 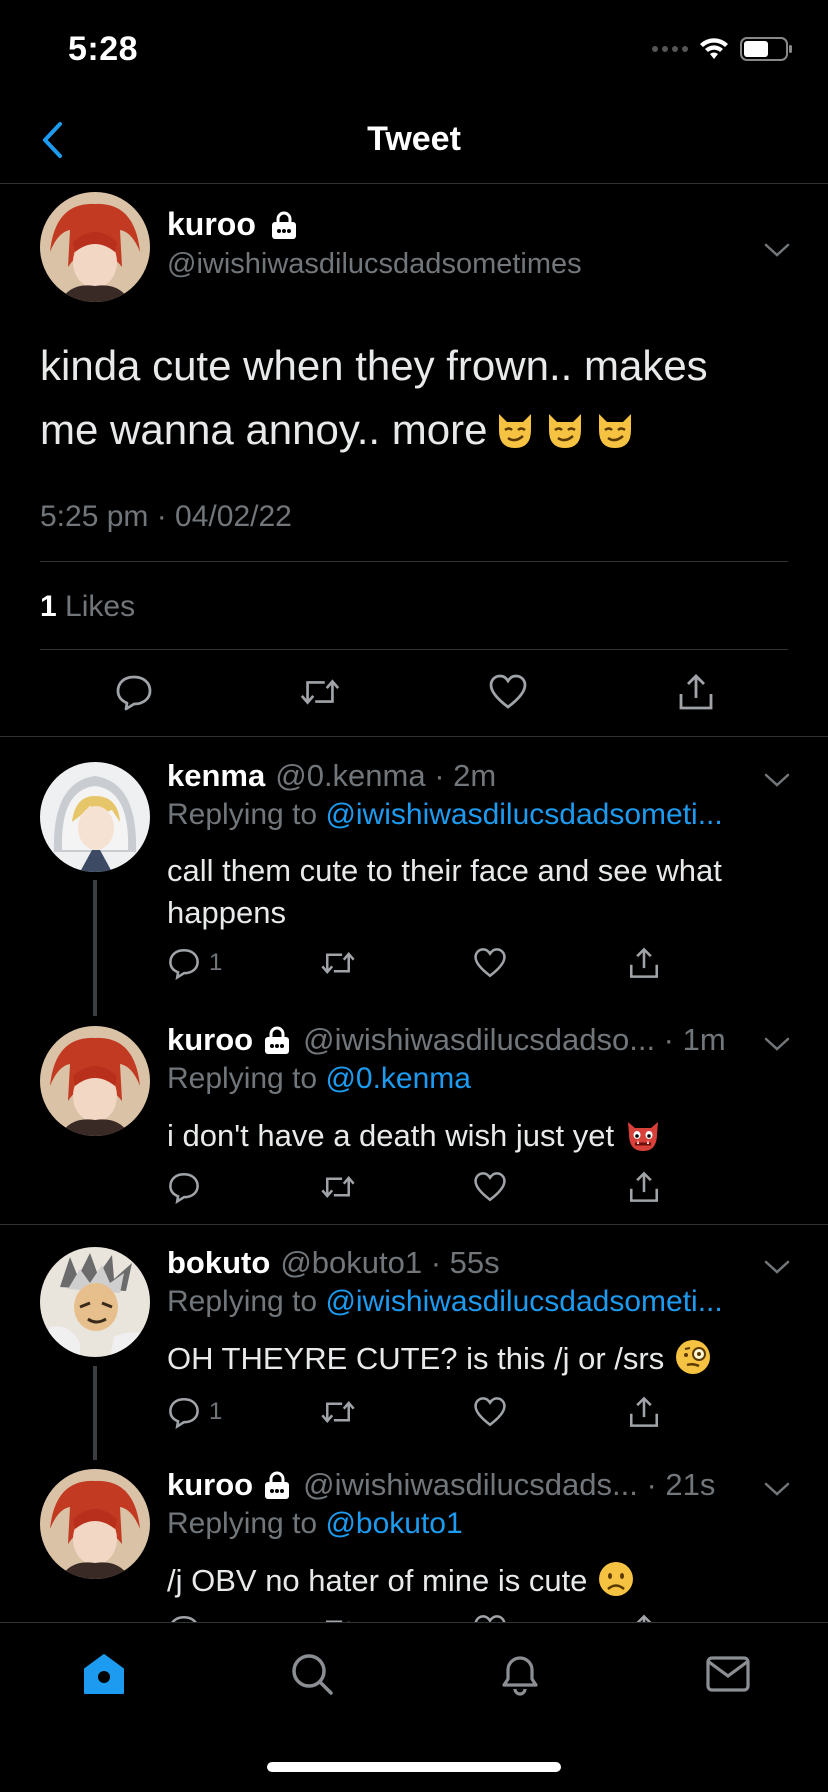 What do you see at coordinates (477, 1135) in the screenshot?
I see `reply-text: i don't have a death wish just yet` at bounding box center [477, 1135].